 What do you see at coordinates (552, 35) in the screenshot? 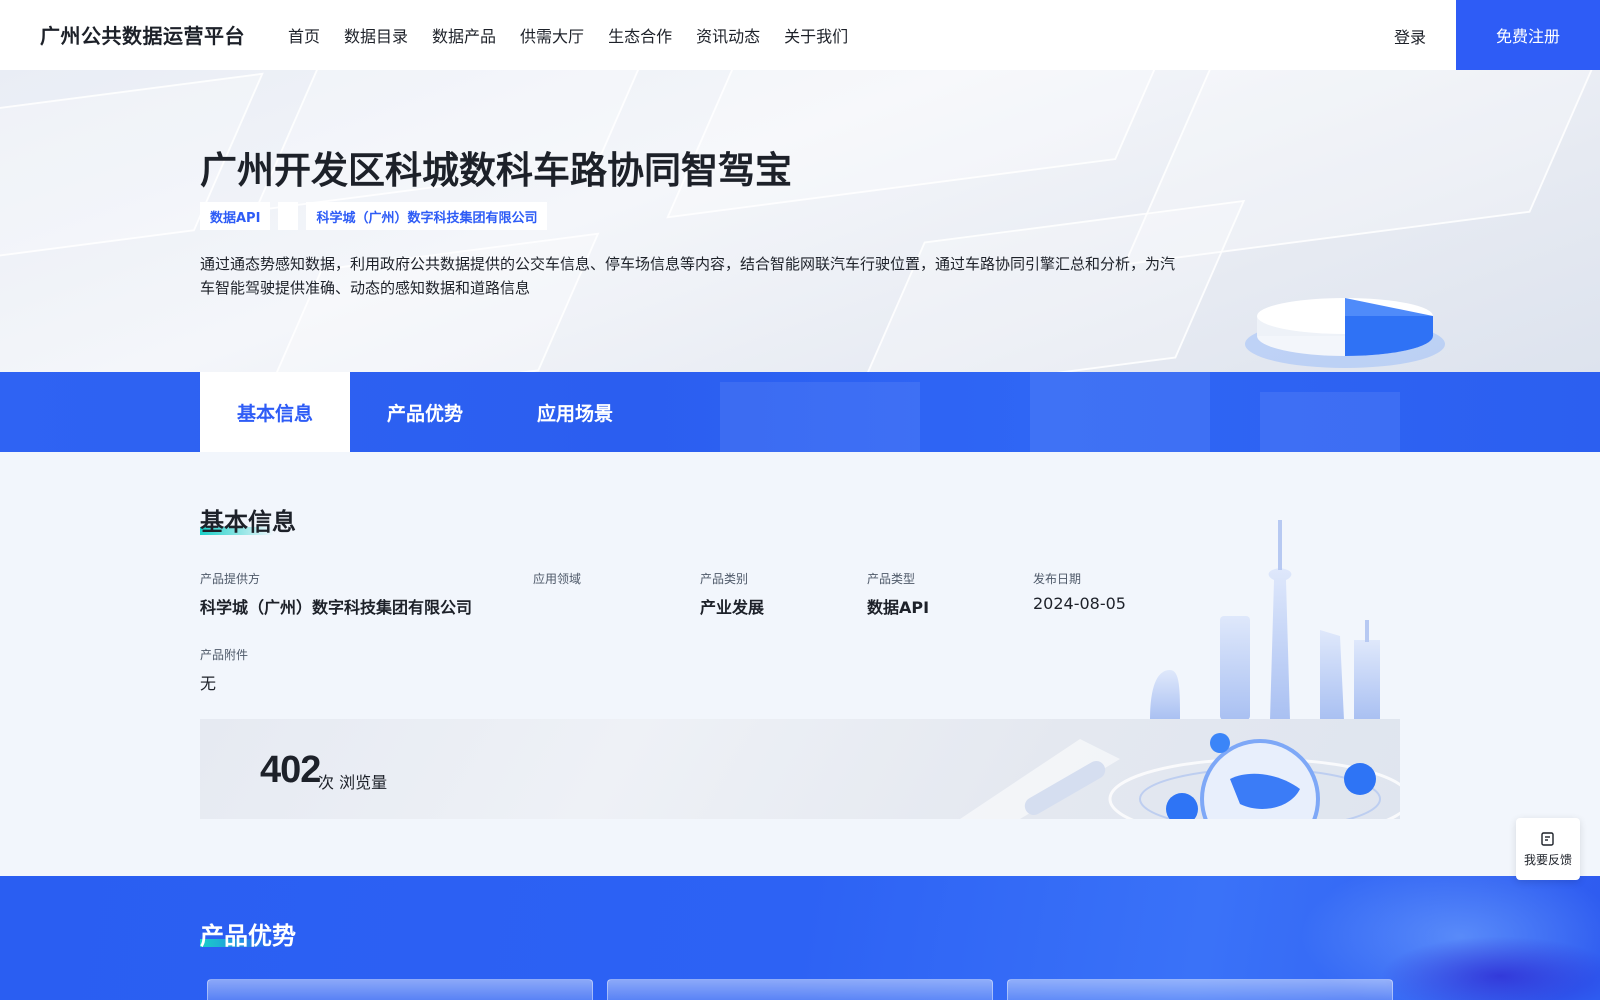
I see `nav-item-supply-demand: 供需大厅` at bounding box center [552, 35].